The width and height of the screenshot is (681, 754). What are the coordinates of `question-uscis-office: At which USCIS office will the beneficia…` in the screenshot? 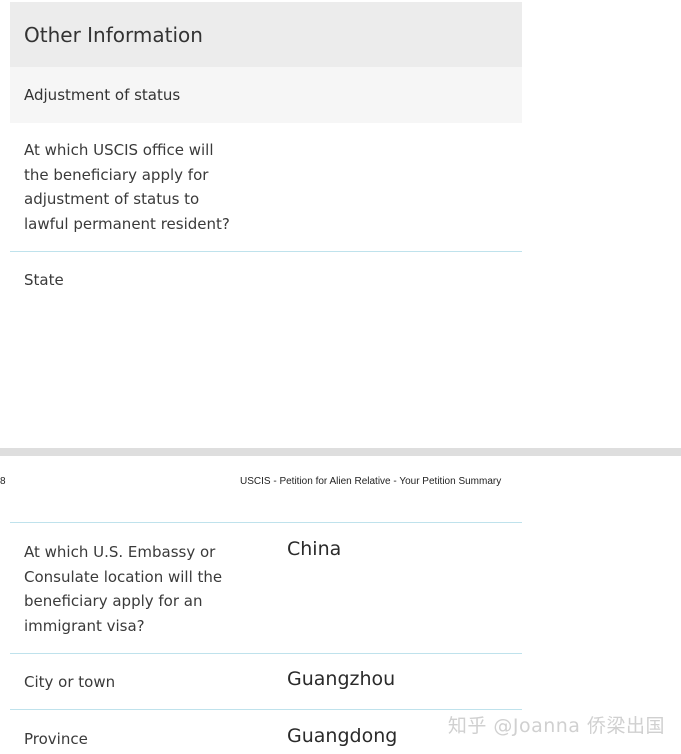 It's located at (127, 187).